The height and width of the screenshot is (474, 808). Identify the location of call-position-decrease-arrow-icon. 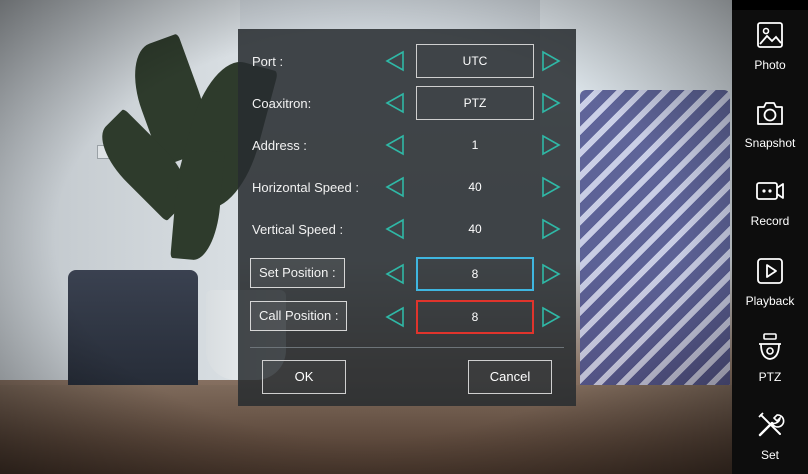
(395, 317).